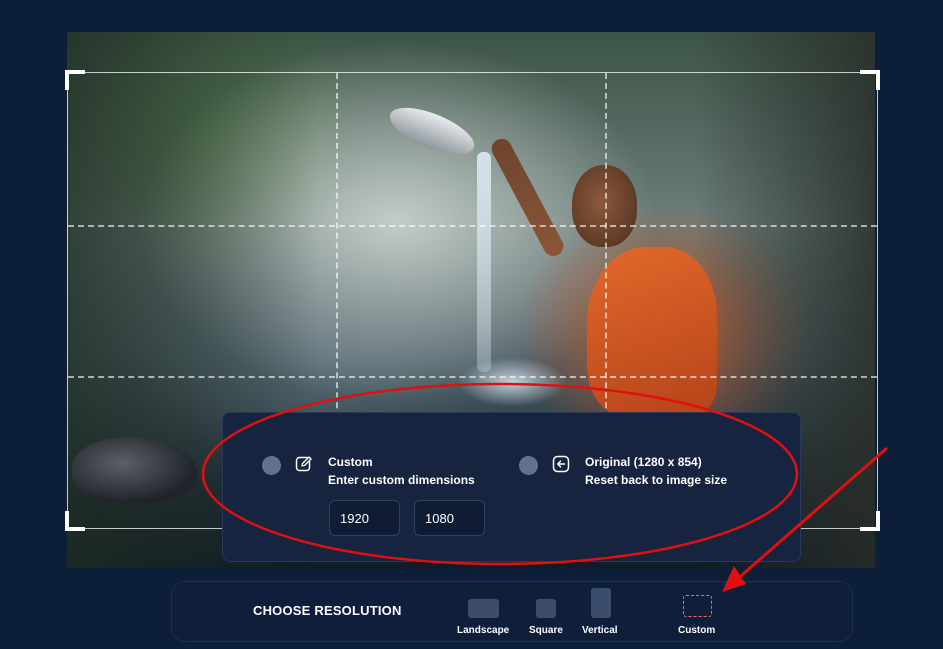  I want to click on original-option-subtitle: Reset back to image size, so click(656, 480).